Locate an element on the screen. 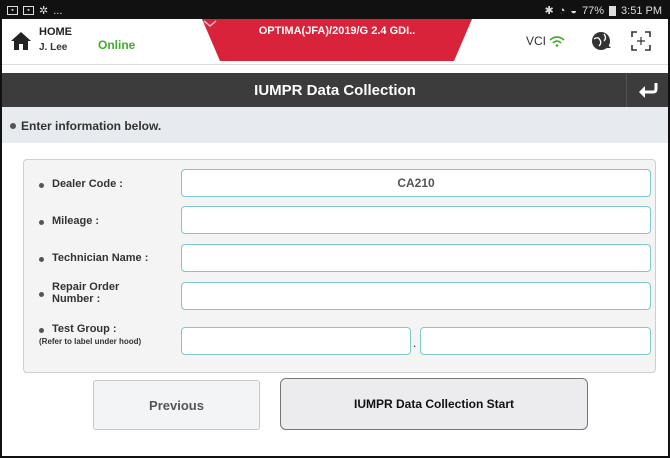 The height and width of the screenshot is (458, 670). back-button is located at coordinates (647, 90).